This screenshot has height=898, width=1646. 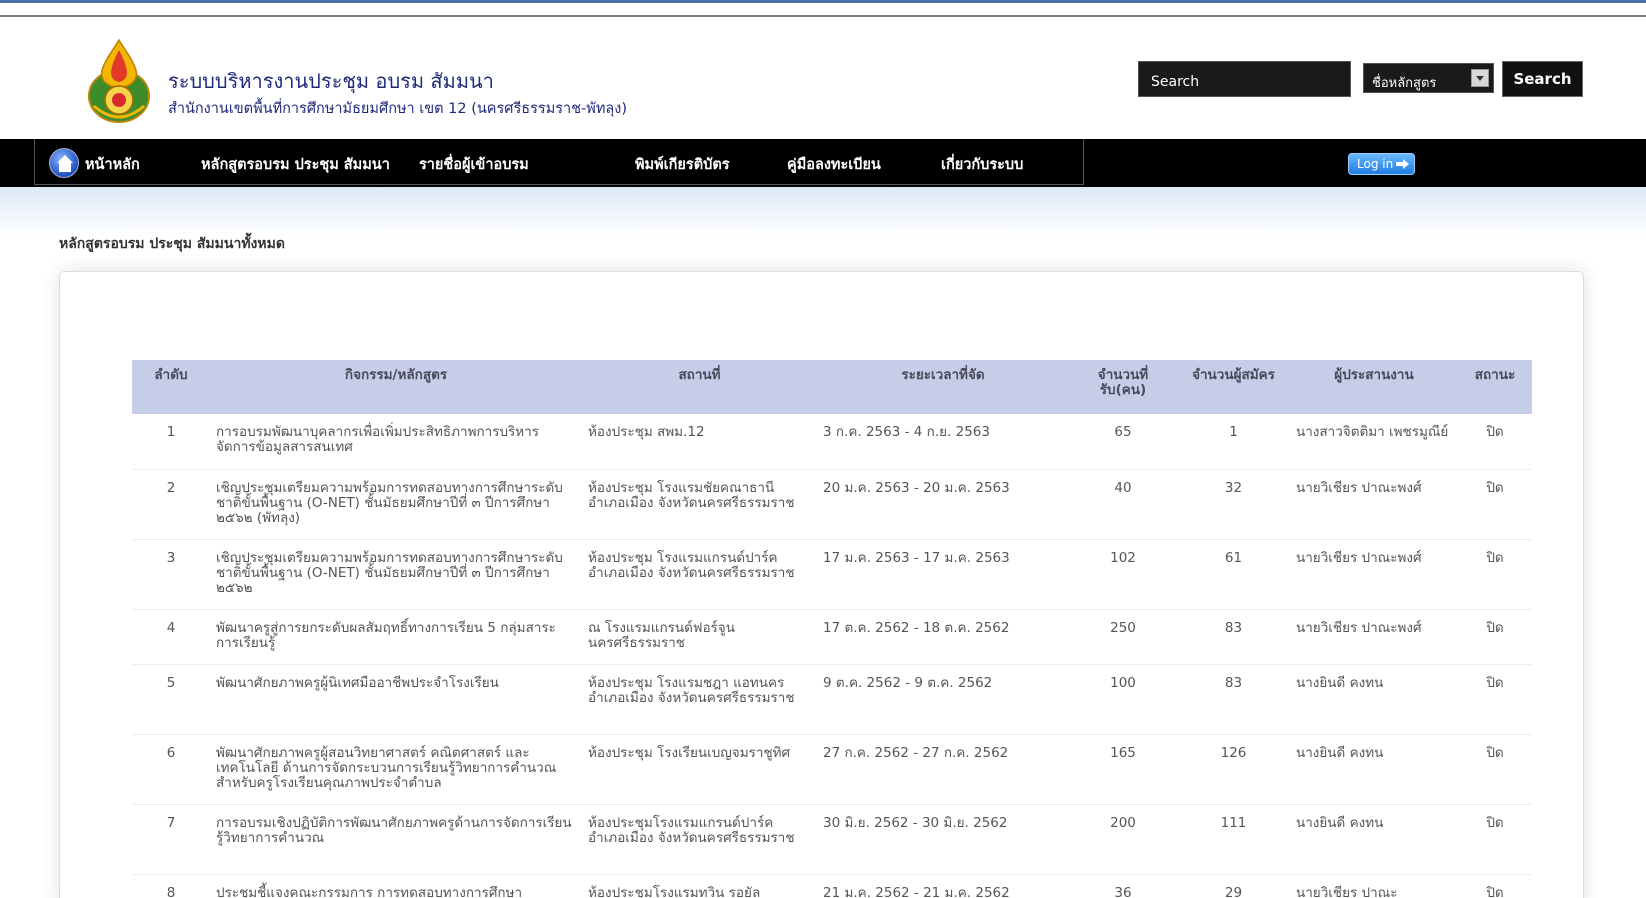 I want to click on row-date: 3 ก.ค. 2563 - 4 ก.ย. 2563, so click(x=943, y=442).